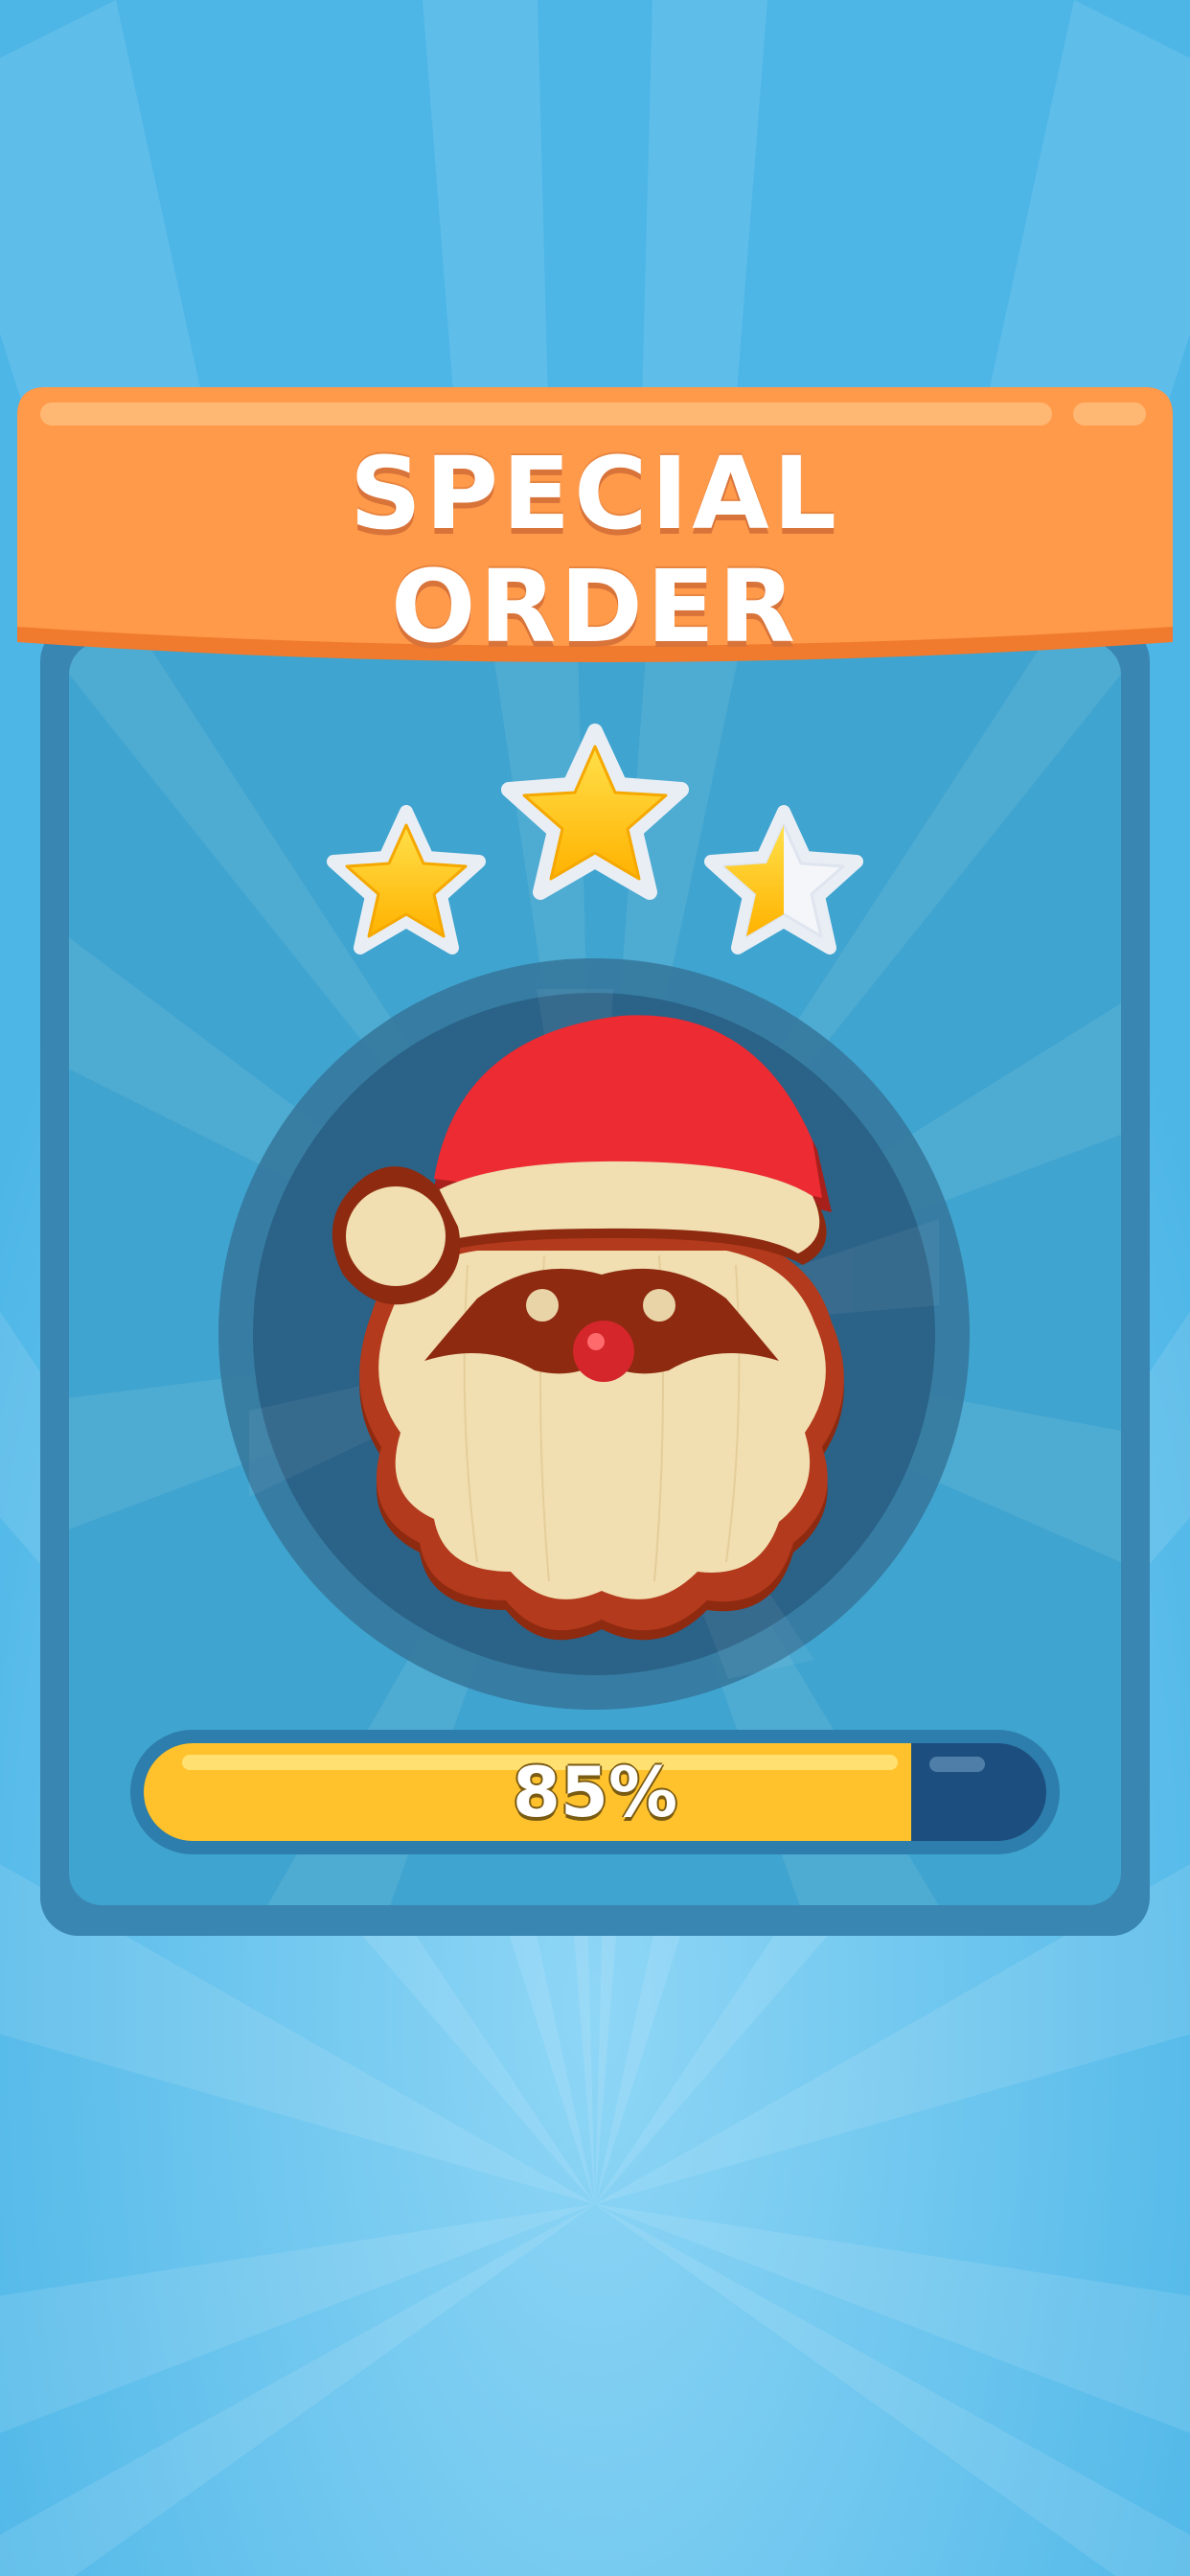 This screenshot has width=1190, height=2576. I want to click on star-3-half-icon, so click(783, 879).